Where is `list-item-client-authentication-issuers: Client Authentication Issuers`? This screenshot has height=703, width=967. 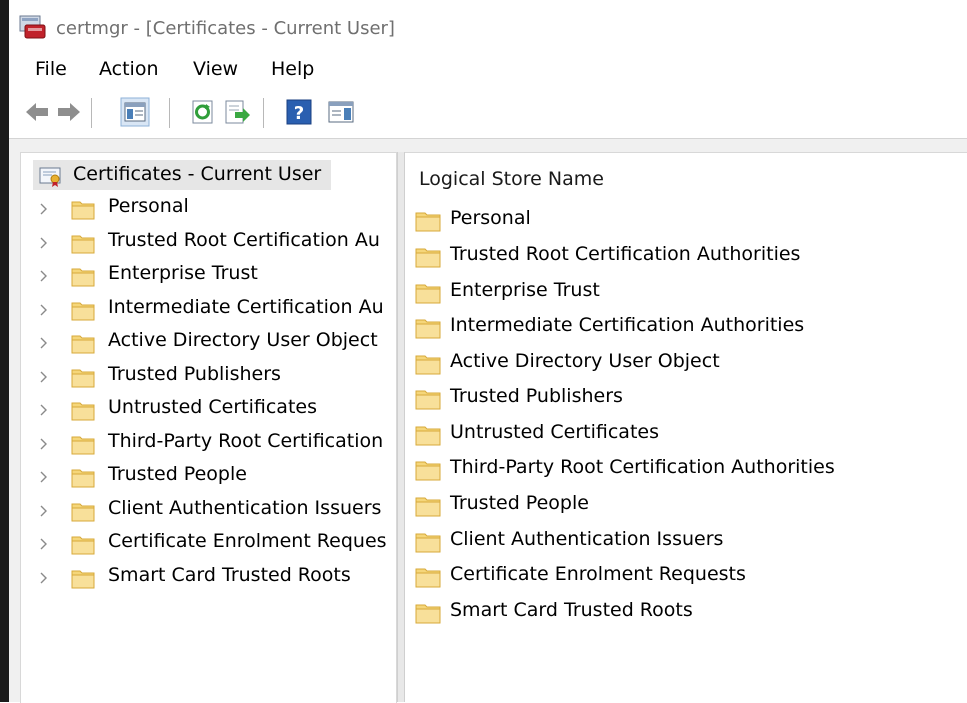
list-item-client-authentication-issuers: Client Authentication Issuers is located at coordinates (685, 542).